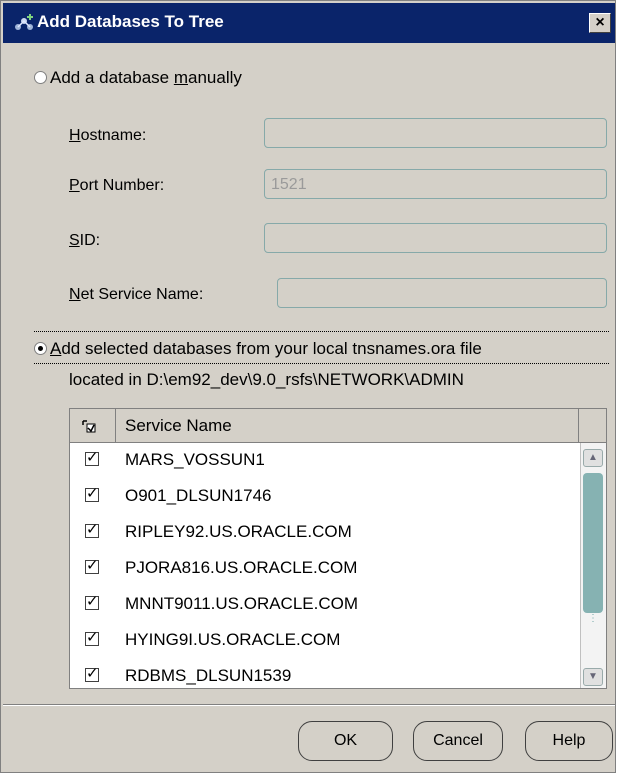 The width and height of the screenshot is (618, 775). What do you see at coordinates (56, 348) in the screenshot?
I see `radio-tns-label-mnemonic: A` at bounding box center [56, 348].